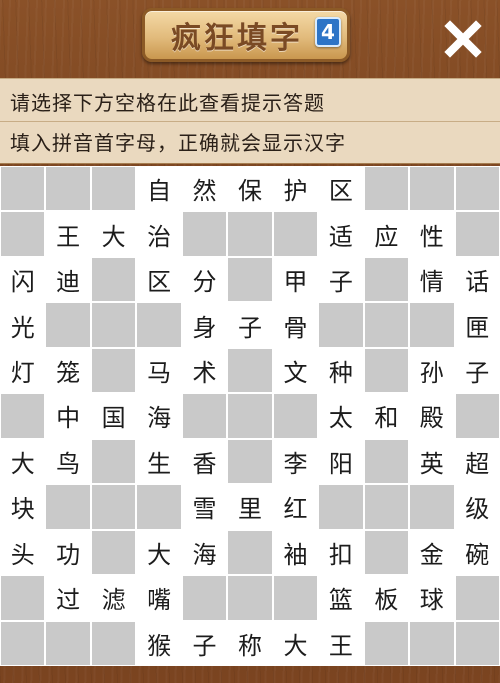  I want to click on grid-cell-letter: 级, so click(477, 507).